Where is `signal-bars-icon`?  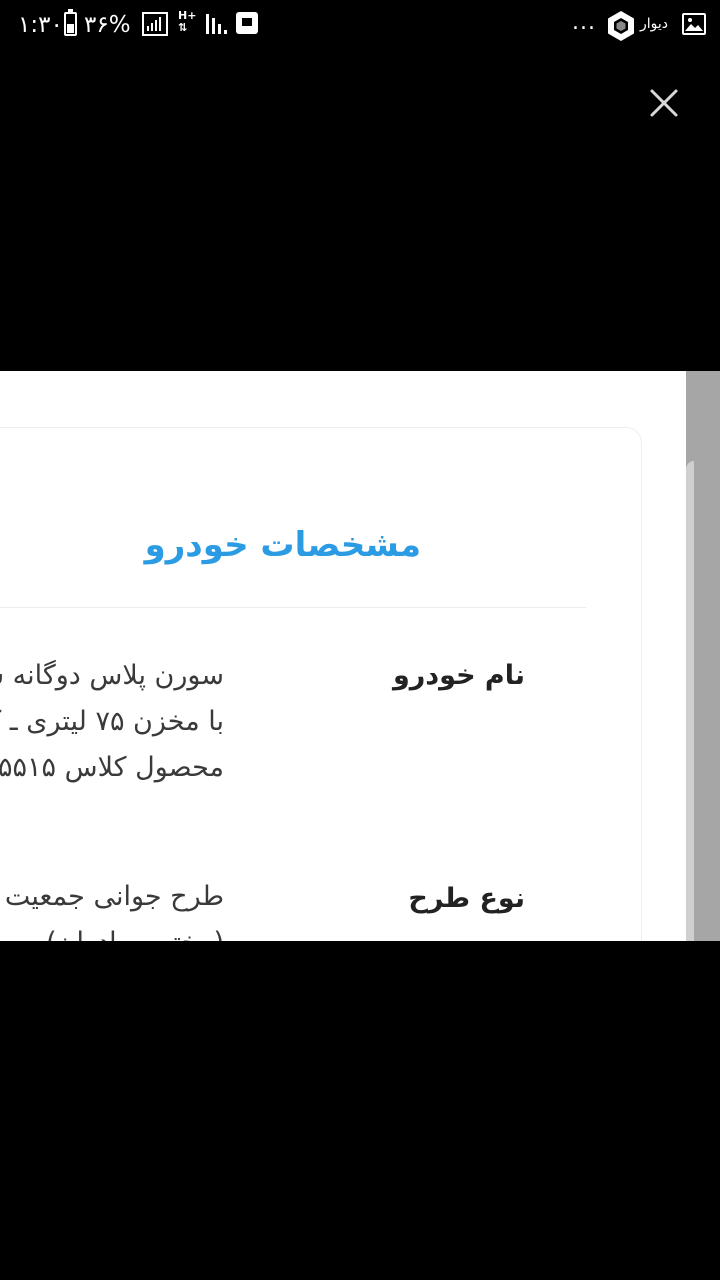
signal-bars-icon is located at coordinates (216, 24).